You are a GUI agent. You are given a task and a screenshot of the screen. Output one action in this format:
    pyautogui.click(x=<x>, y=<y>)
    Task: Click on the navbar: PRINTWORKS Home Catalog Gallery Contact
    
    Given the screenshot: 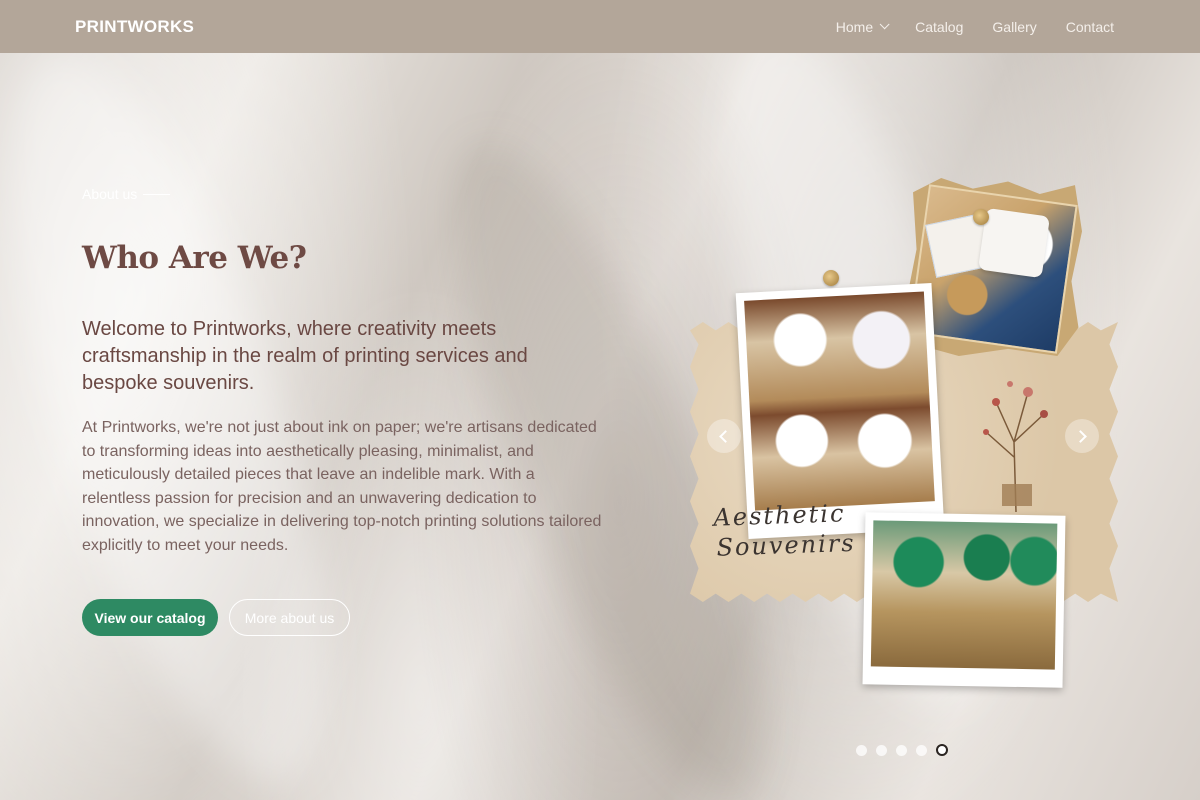 What is the action you would take?
    pyautogui.click(x=600, y=26)
    